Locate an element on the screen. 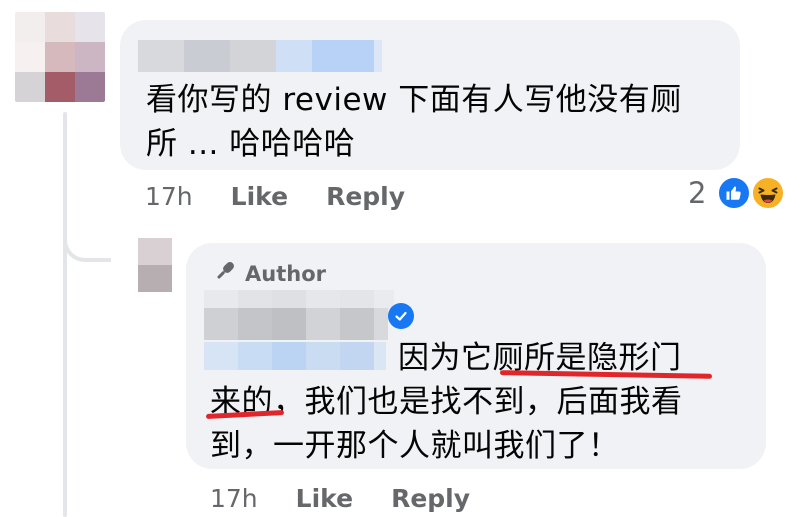 This screenshot has width=800, height=517. haha-reaction-icon is located at coordinates (768, 193).